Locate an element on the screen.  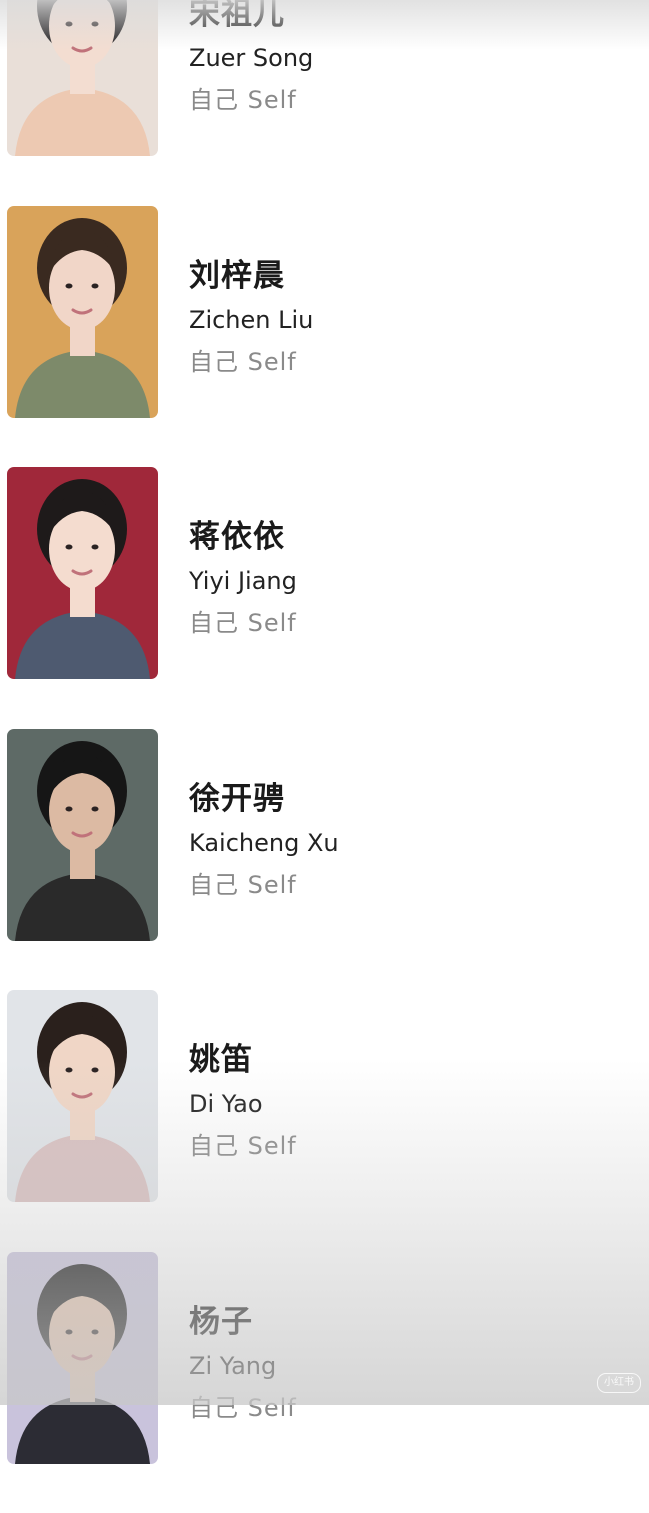
cast-name-zh: 徐开骋 is located at coordinates (237, 799).